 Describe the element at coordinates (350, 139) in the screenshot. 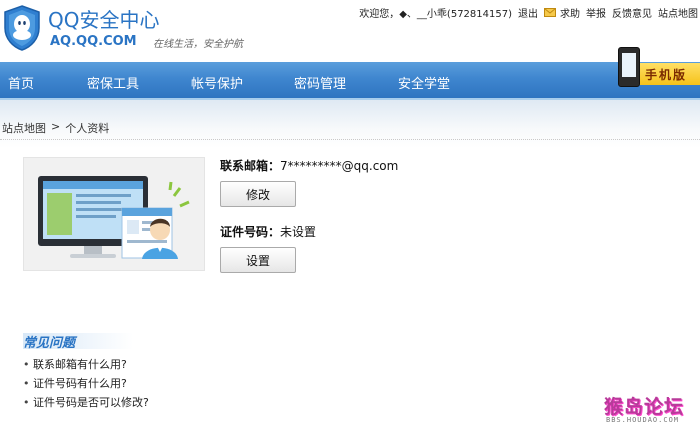

I see `breadcrumb-divider` at that location.